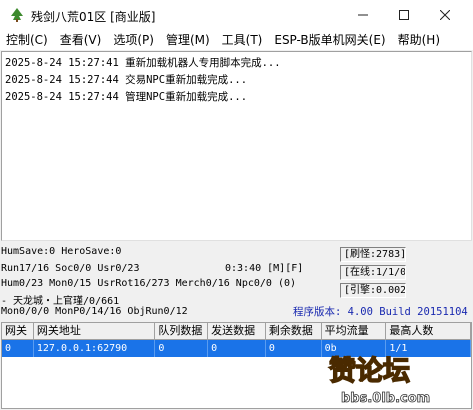  I want to click on column-header: 网关地址, so click(94, 331).